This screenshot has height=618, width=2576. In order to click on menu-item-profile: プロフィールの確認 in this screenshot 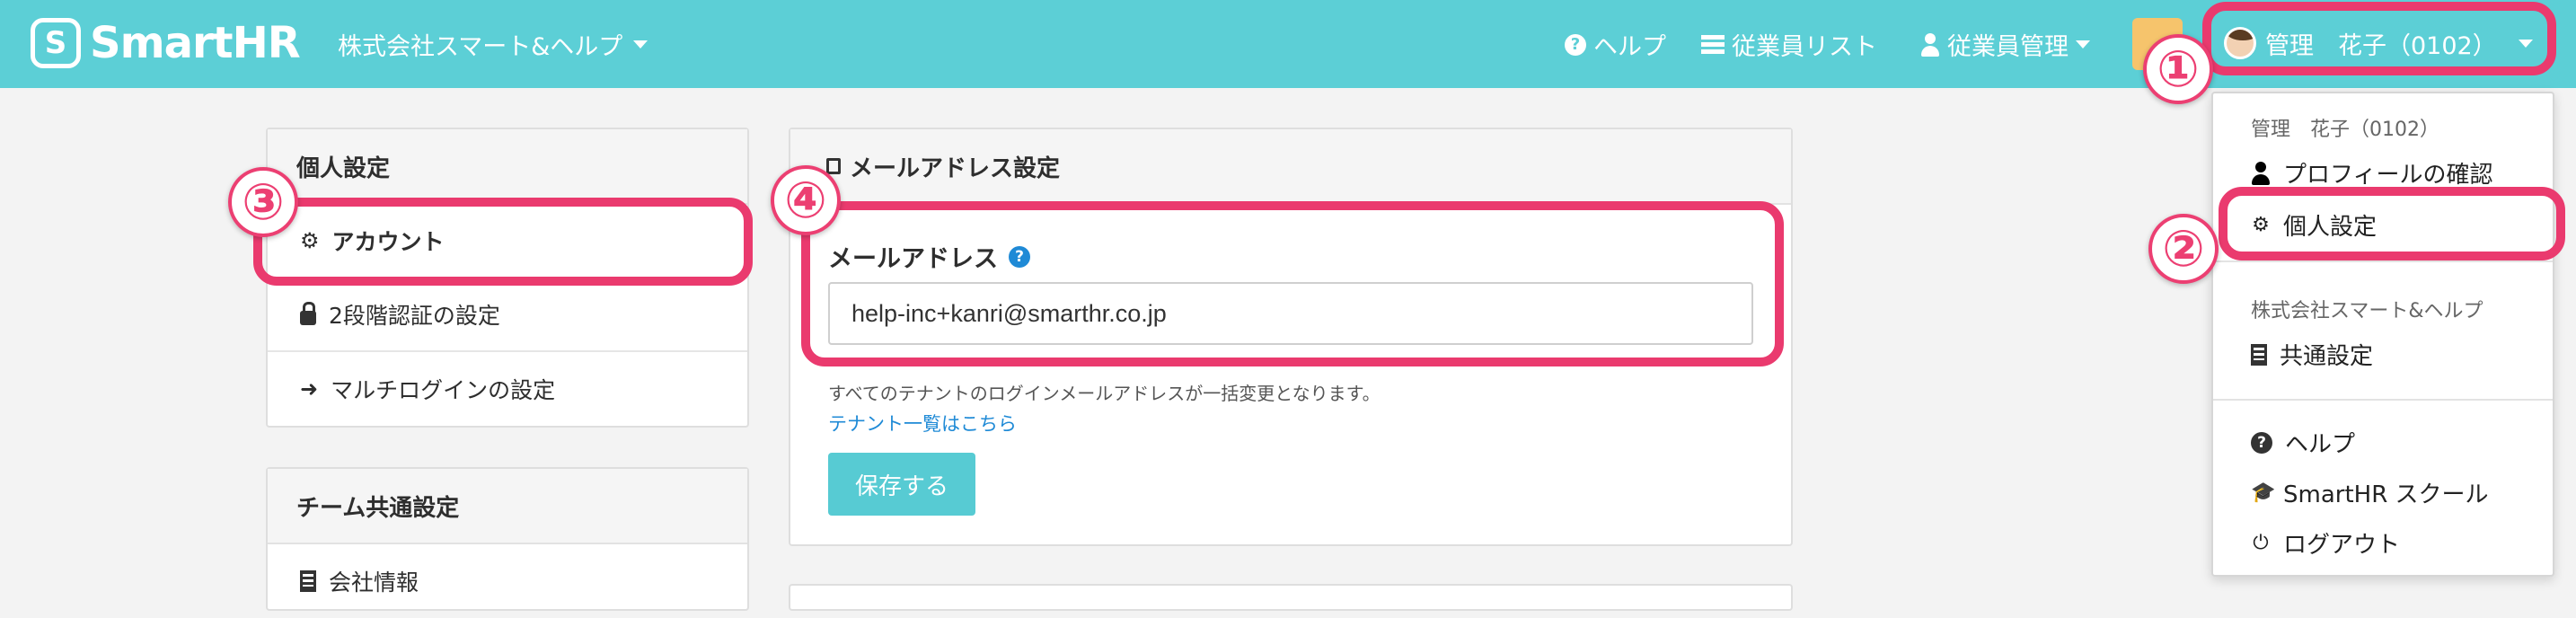, I will do `click(2371, 173)`.